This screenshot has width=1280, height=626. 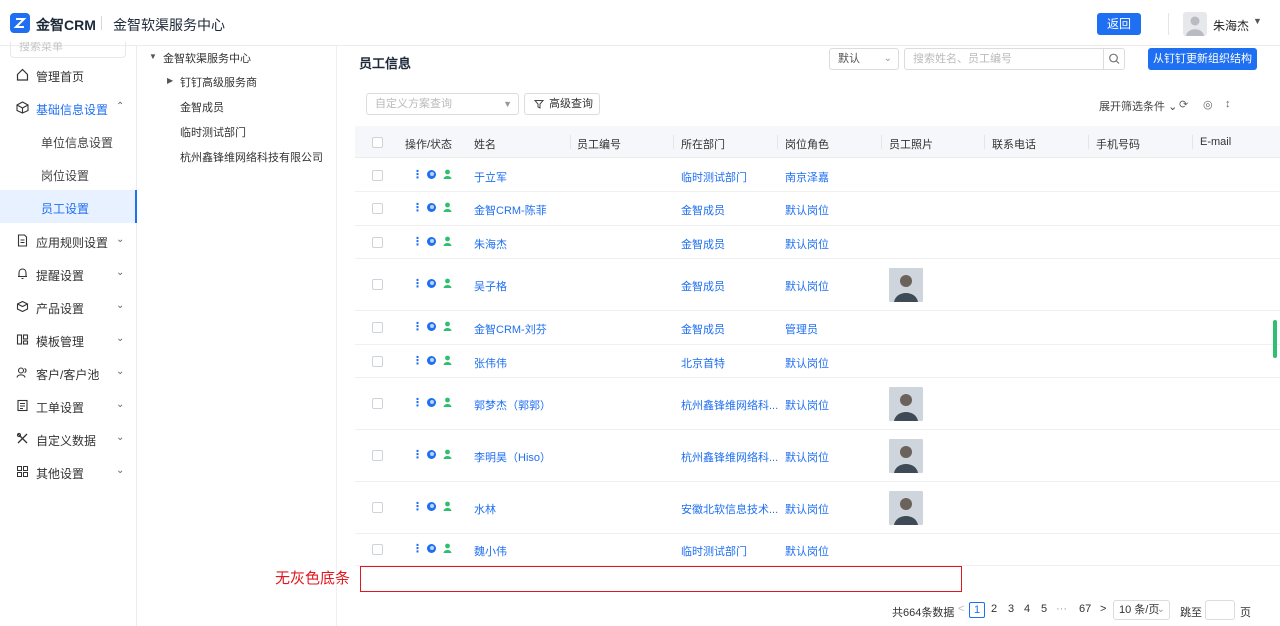 What do you see at coordinates (1231, 25) in the screenshot?
I see `user-name: 朱海杰` at bounding box center [1231, 25].